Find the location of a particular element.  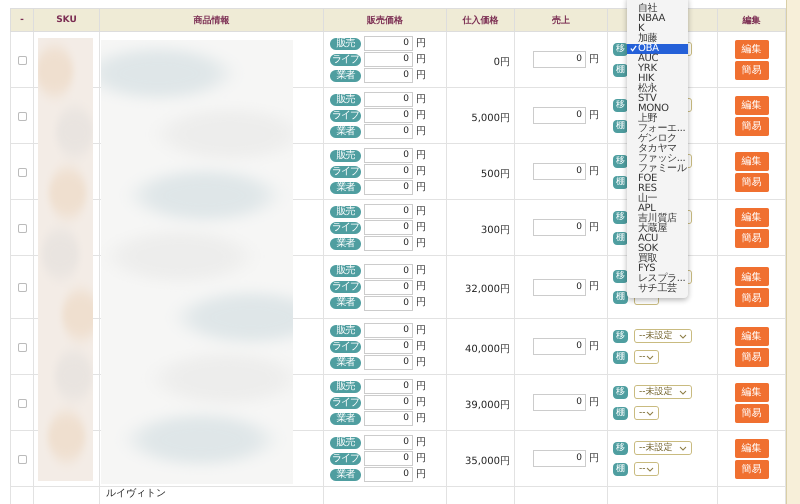

check-icon is located at coordinates (633, 48).